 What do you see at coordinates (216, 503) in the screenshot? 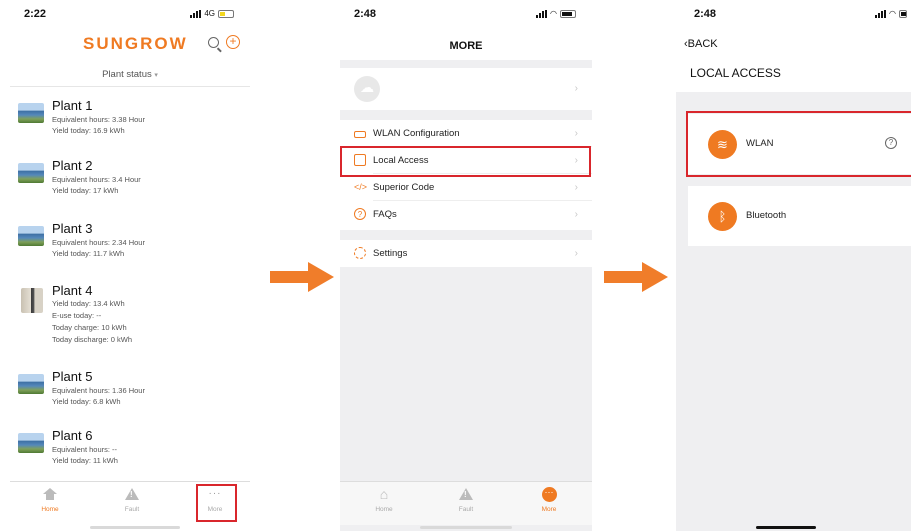
I see `highlight-more-tab` at bounding box center [216, 503].